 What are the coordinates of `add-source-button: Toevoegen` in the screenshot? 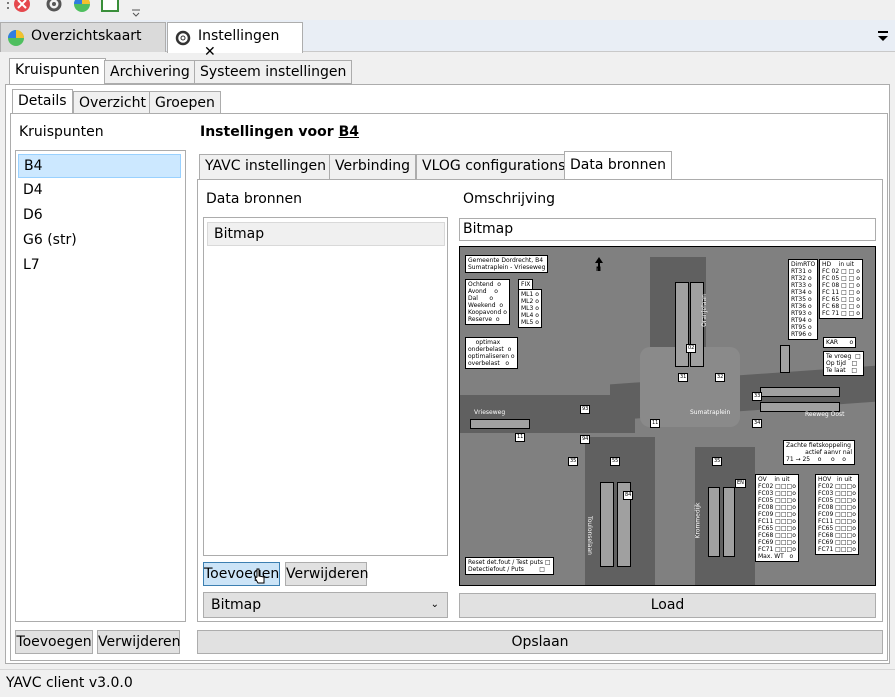 It's located at (241, 574).